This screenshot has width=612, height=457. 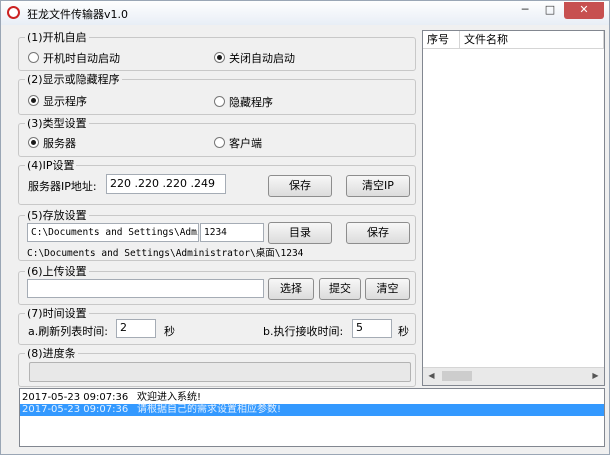 I want to click on scroll-left-icon: ◀, so click(x=431, y=376).